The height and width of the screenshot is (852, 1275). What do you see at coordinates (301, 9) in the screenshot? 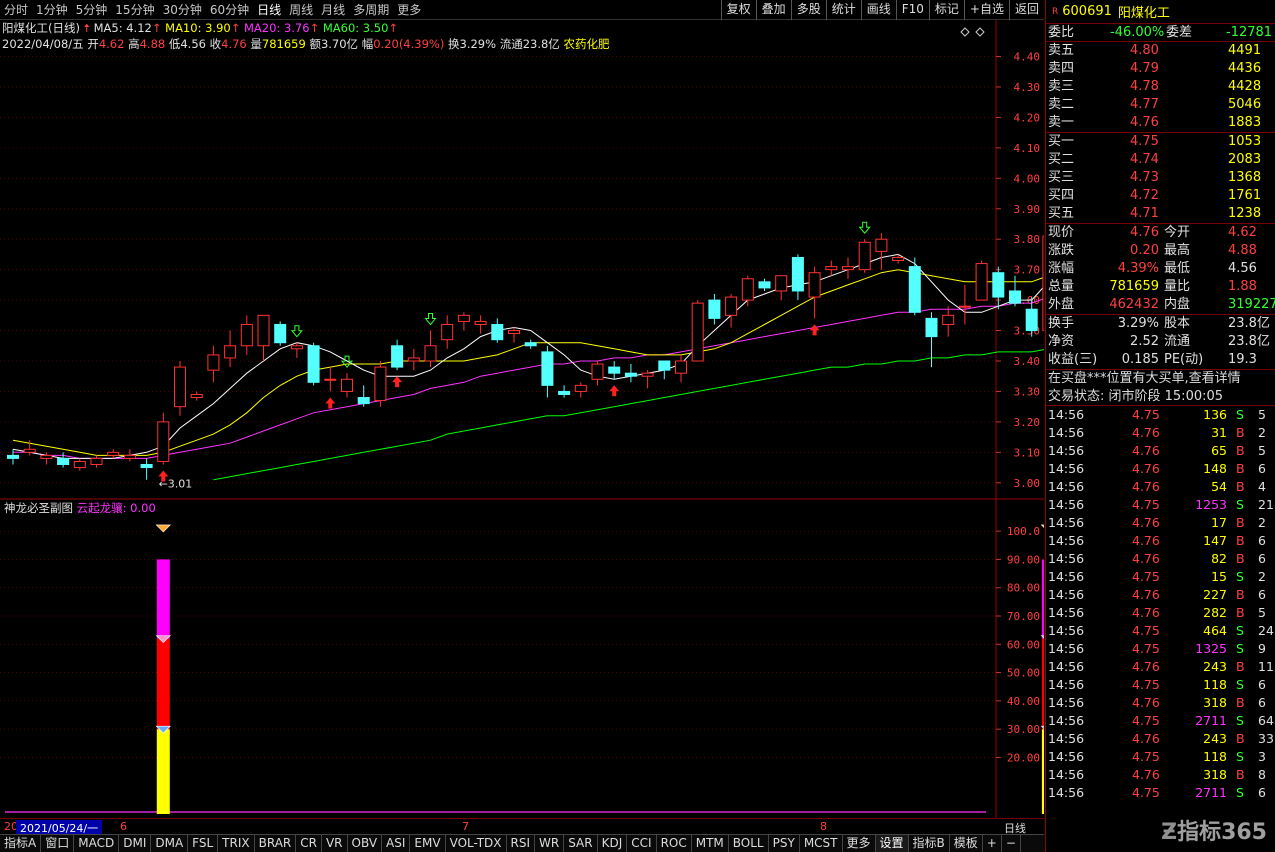
I see `period-tab: 周线` at bounding box center [301, 9].